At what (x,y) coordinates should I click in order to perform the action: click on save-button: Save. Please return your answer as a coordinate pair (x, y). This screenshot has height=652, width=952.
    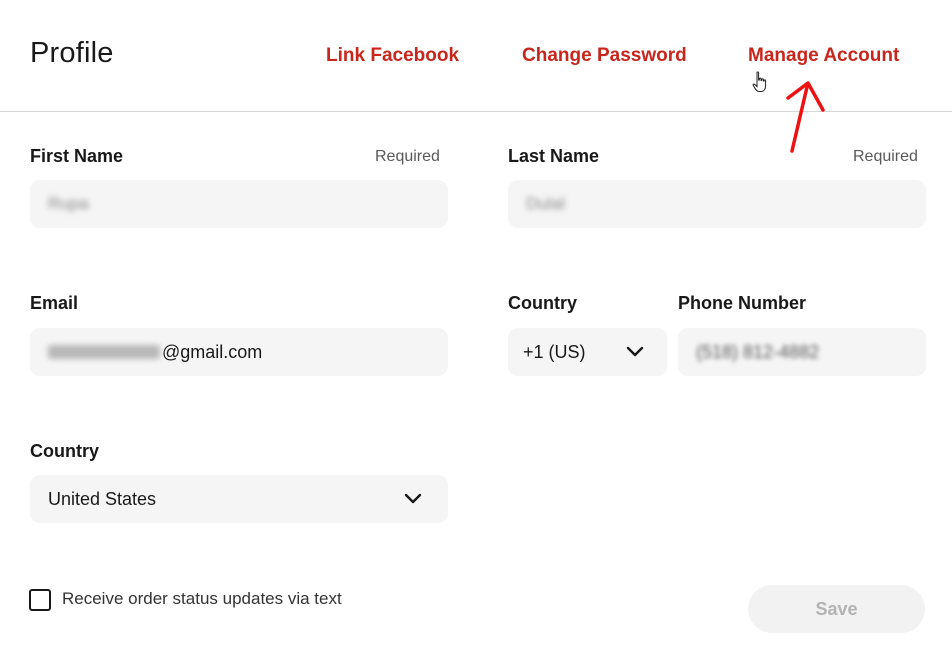
    Looking at the image, I should click on (836, 609).